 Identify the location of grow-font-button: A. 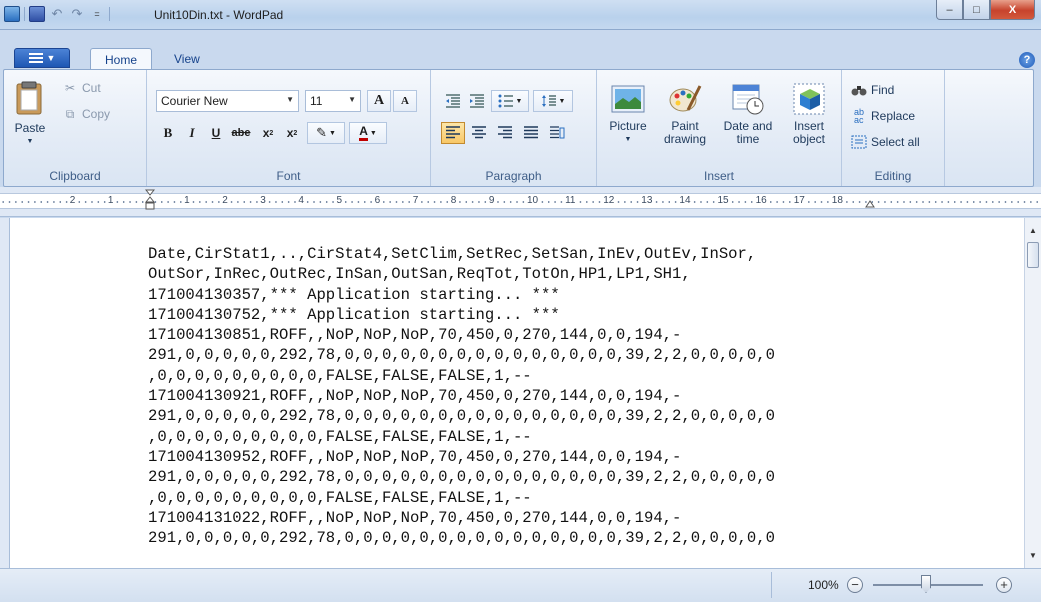
(379, 101).